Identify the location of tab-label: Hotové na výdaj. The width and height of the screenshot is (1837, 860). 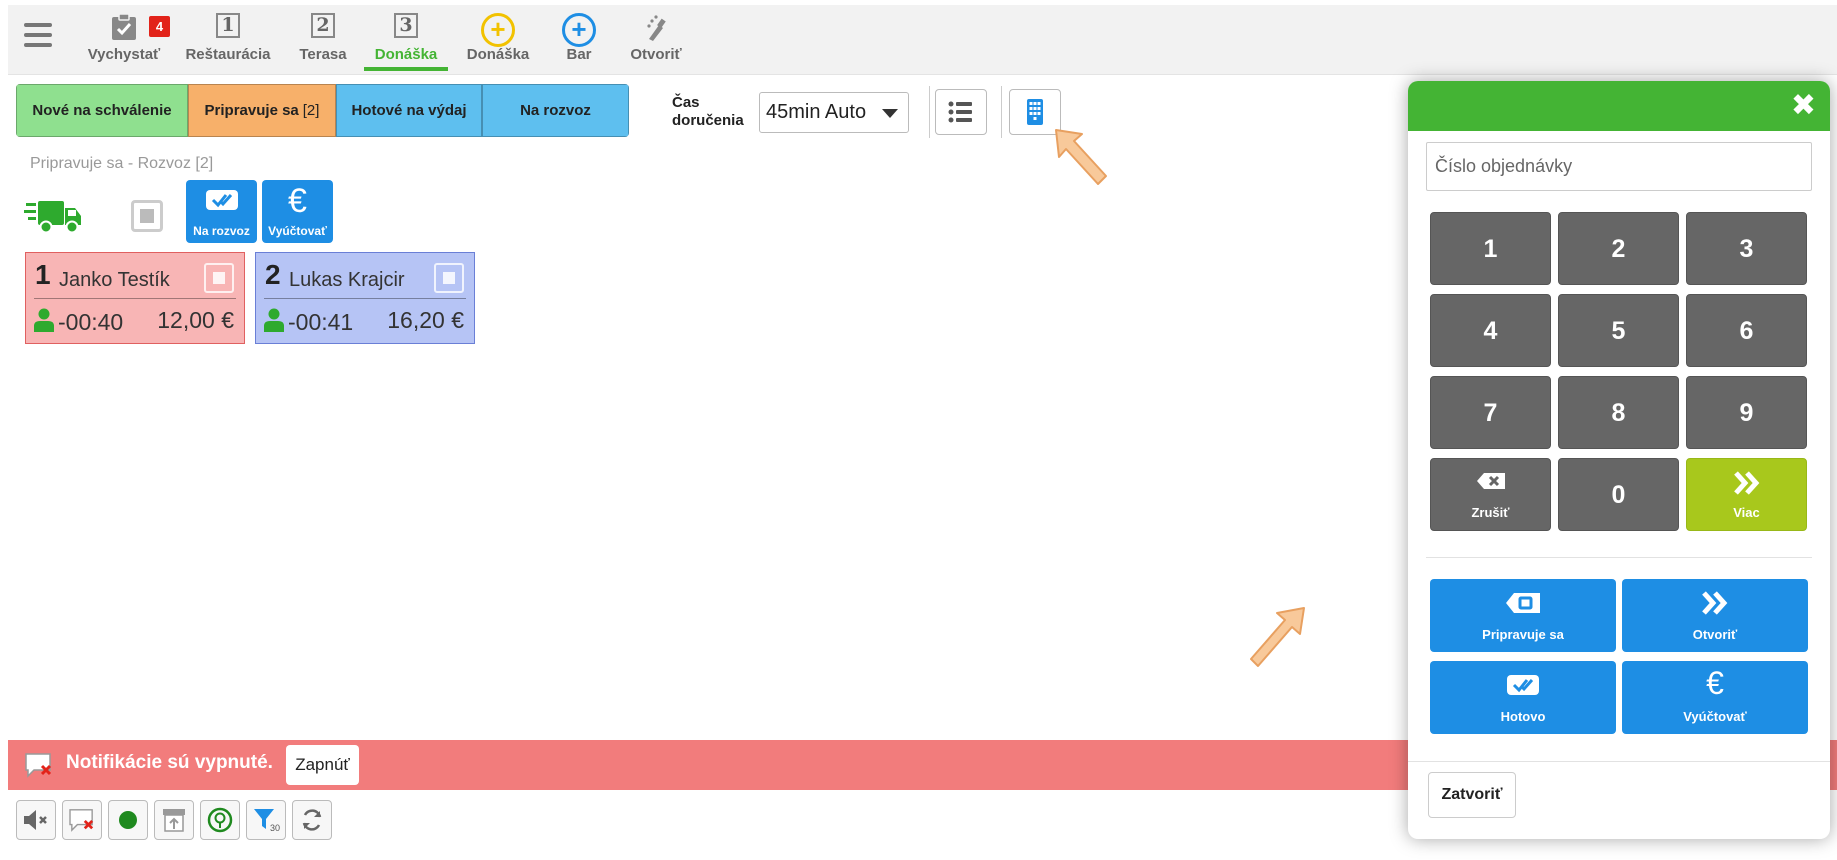
(409, 110).